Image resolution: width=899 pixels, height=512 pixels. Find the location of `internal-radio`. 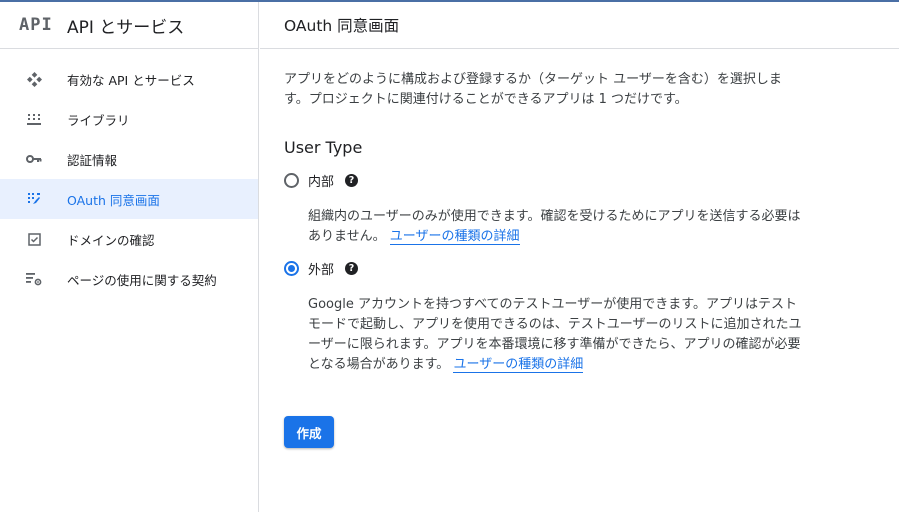

internal-radio is located at coordinates (291, 180).